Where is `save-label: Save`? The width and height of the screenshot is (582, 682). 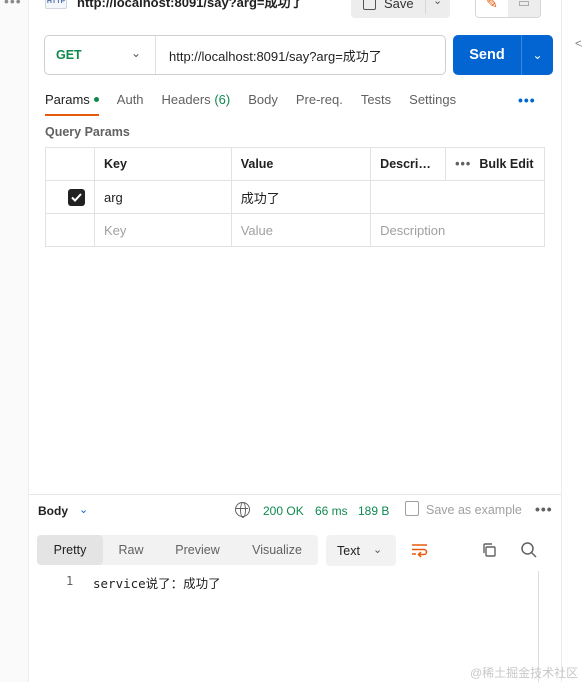
save-label: Save is located at coordinates (399, 5).